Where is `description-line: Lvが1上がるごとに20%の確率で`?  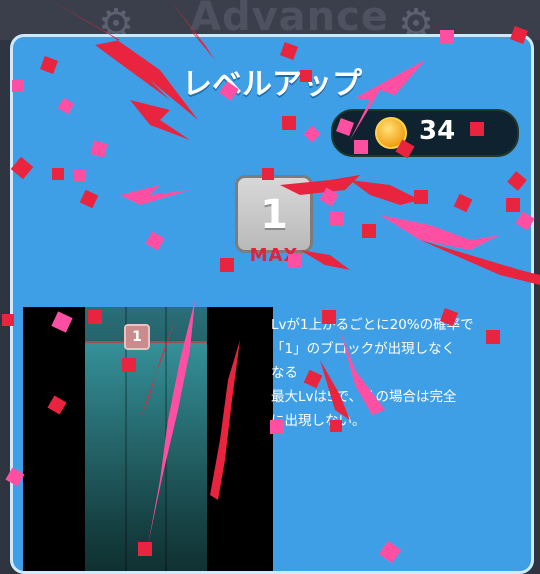
description-line: Lvが1上がるごとに20%の確率で is located at coordinates (372, 325).